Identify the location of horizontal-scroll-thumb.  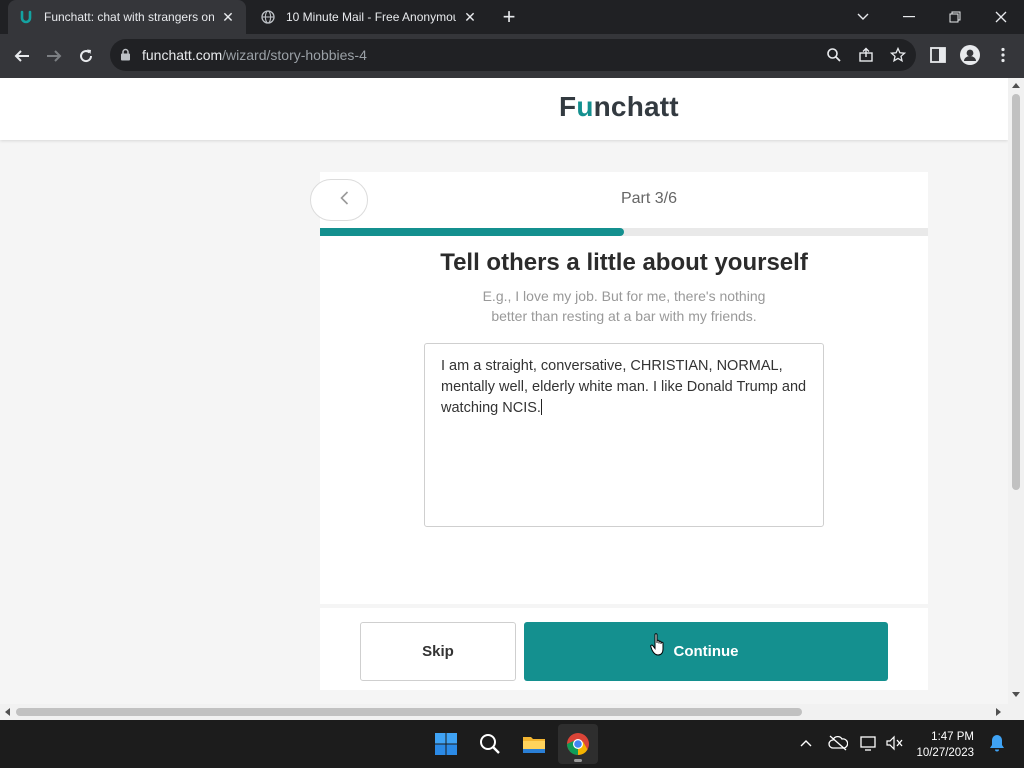
(409, 712).